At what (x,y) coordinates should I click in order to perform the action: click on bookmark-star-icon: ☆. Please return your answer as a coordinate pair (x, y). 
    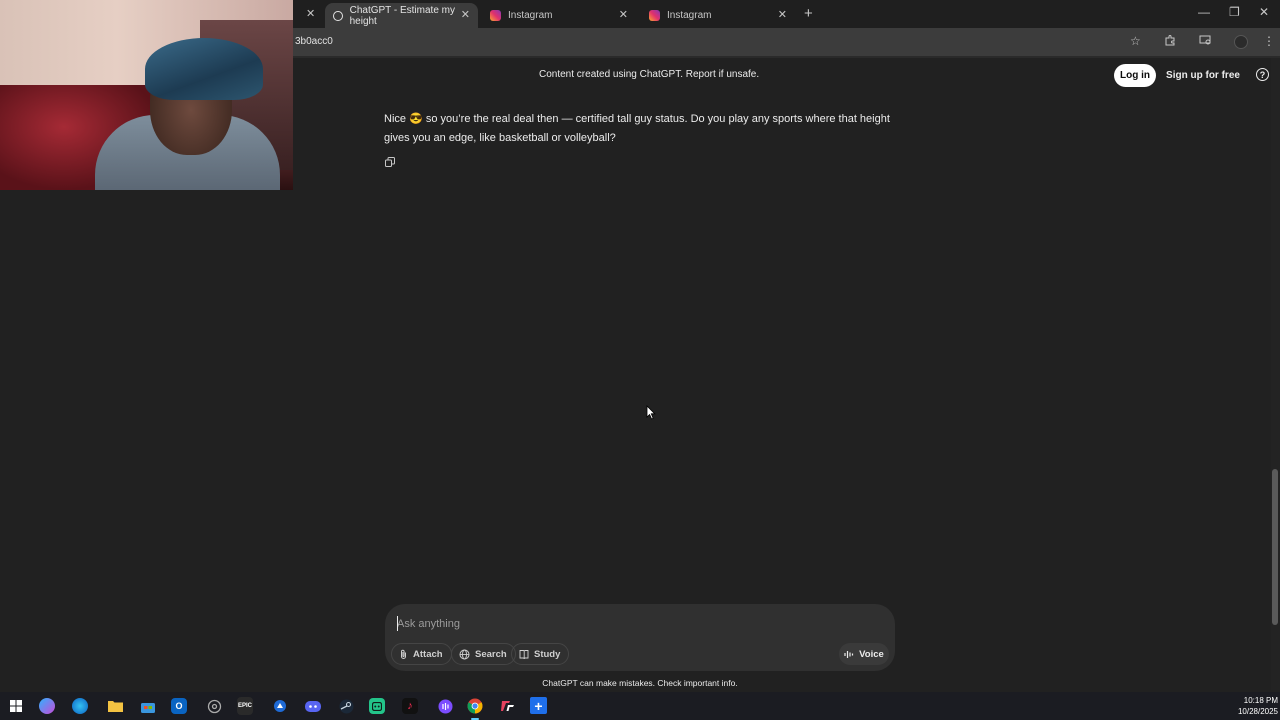
    Looking at the image, I should click on (1135, 41).